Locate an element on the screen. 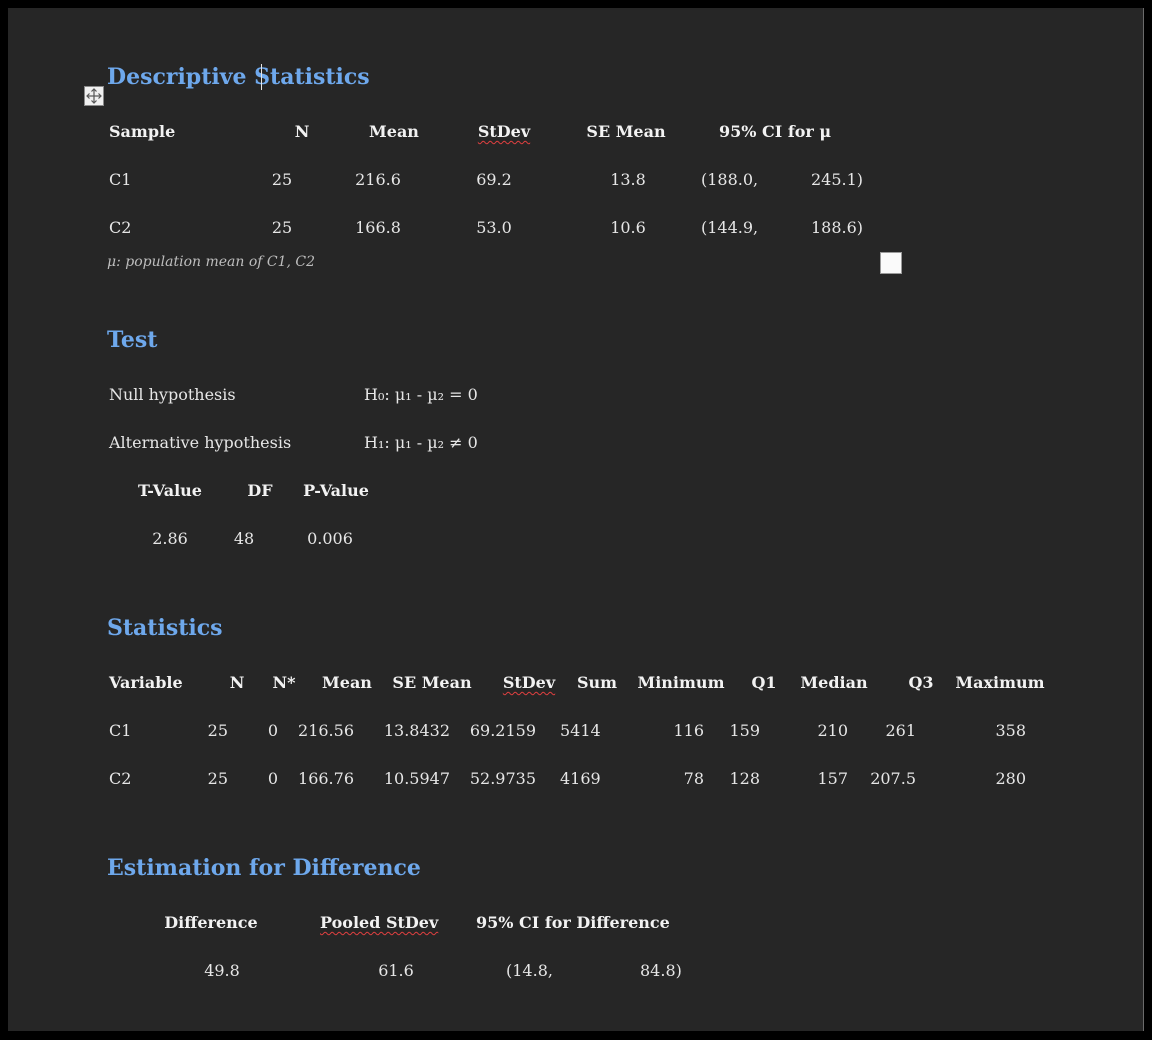 This screenshot has height=1040, width=1152. table-move-handle is located at coordinates (94, 96).